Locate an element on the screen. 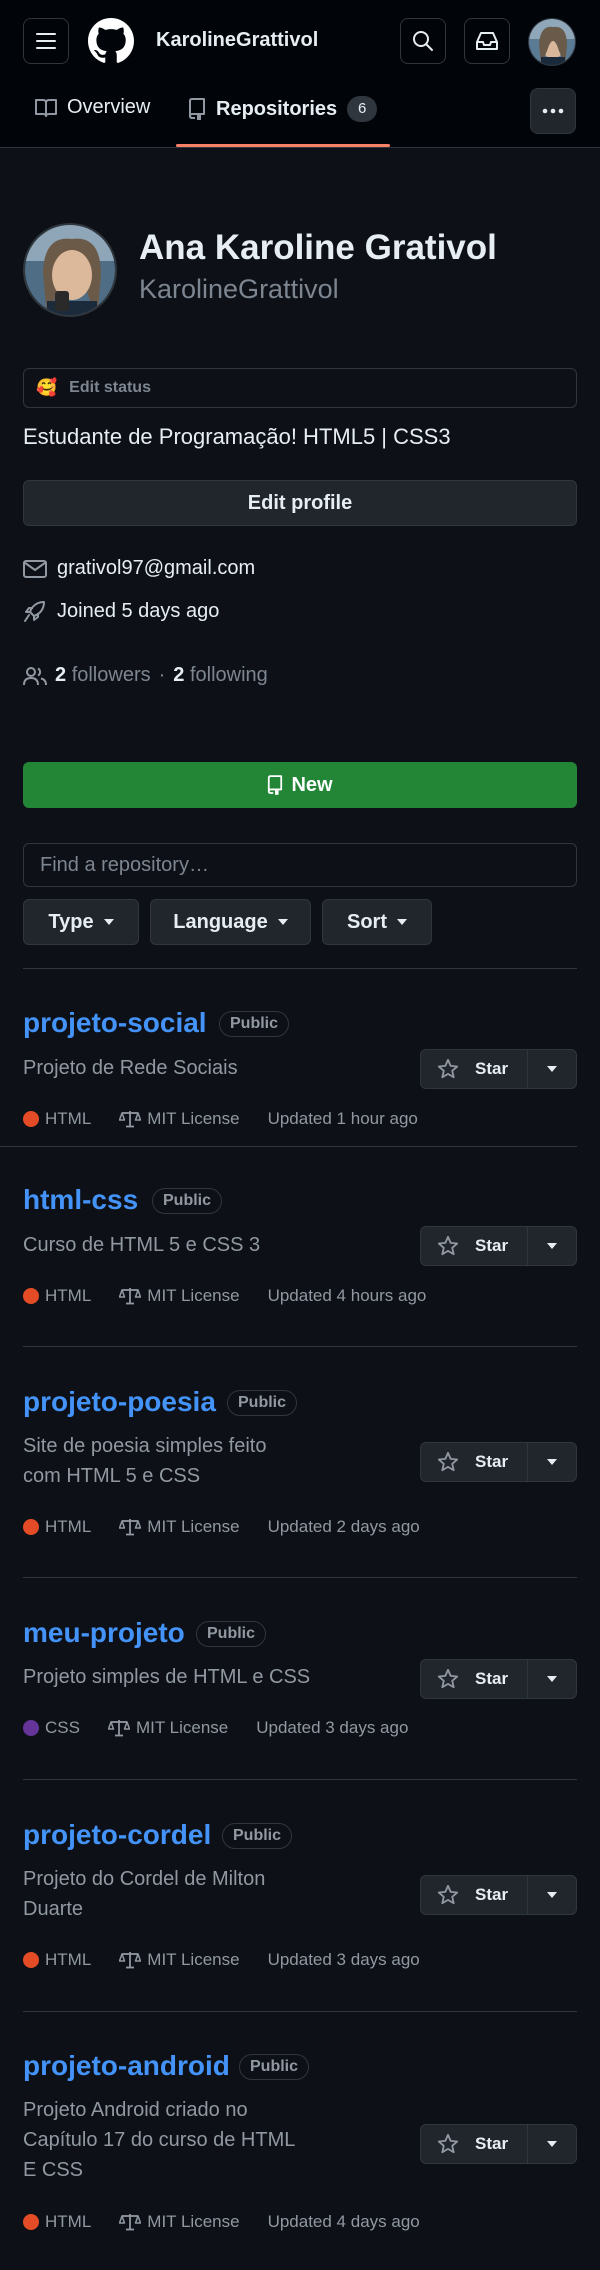 The image size is (600, 2270). edit-status-label: Edit status is located at coordinates (110, 387).